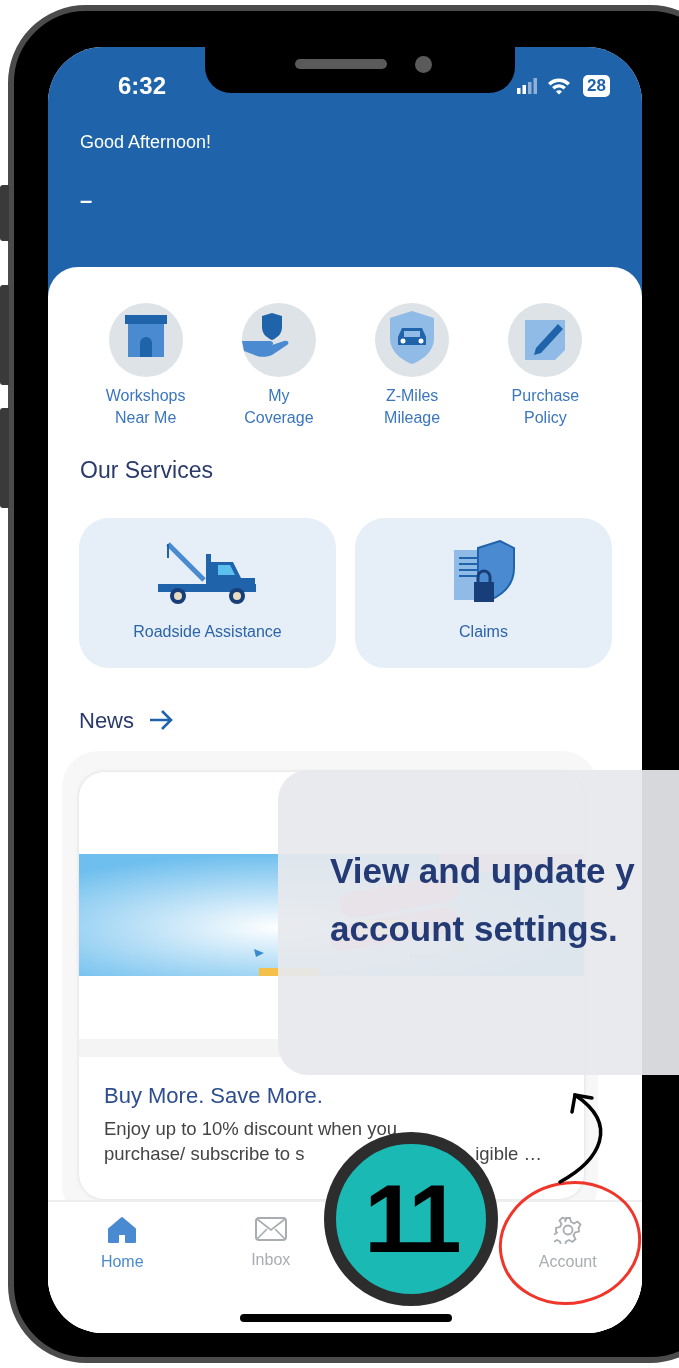 The height and width of the screenshot is (1368, 679). I want to click on home-icon, so click(122, 1230).